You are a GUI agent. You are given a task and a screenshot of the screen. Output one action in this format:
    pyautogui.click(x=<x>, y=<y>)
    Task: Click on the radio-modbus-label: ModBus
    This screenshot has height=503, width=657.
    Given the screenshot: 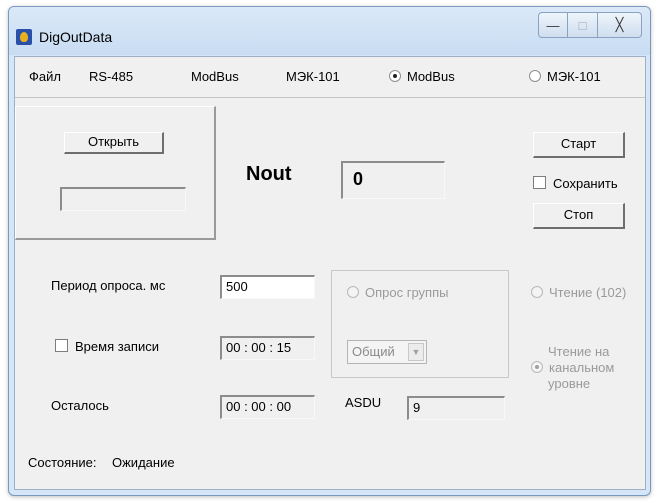 What is the action you would take?
    pyautogui.click(x=431, y=76)
    